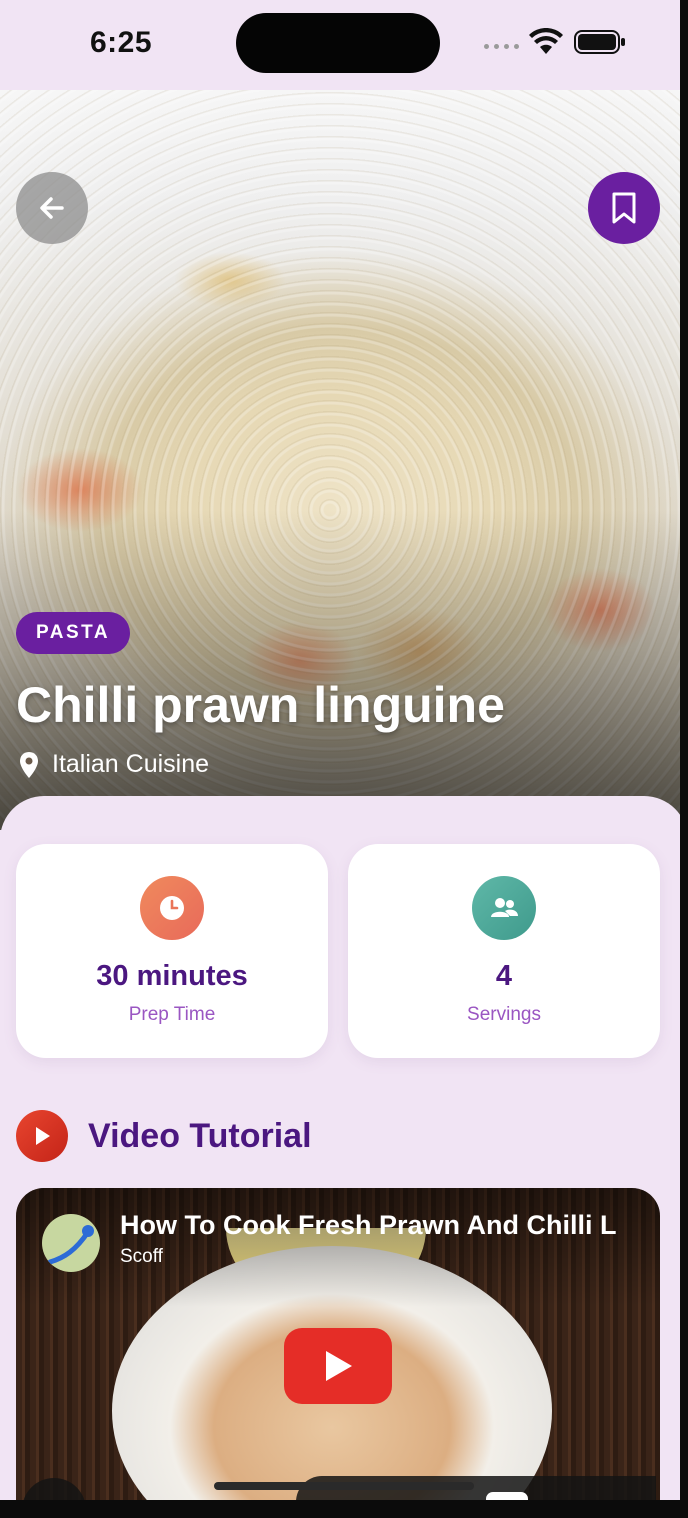 This screenshot has width=688, height=1518. I want to click on prep-time-card: 30 minutes Prep Time, so click(172, 951).